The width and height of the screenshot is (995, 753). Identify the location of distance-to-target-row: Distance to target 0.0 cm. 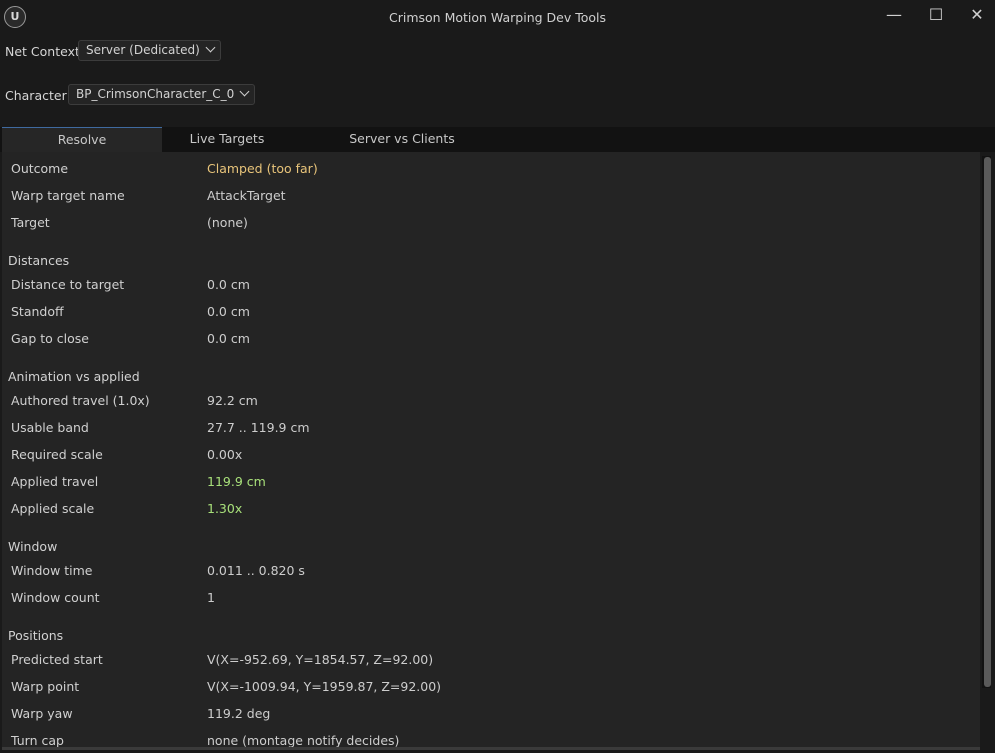
(491, 286).